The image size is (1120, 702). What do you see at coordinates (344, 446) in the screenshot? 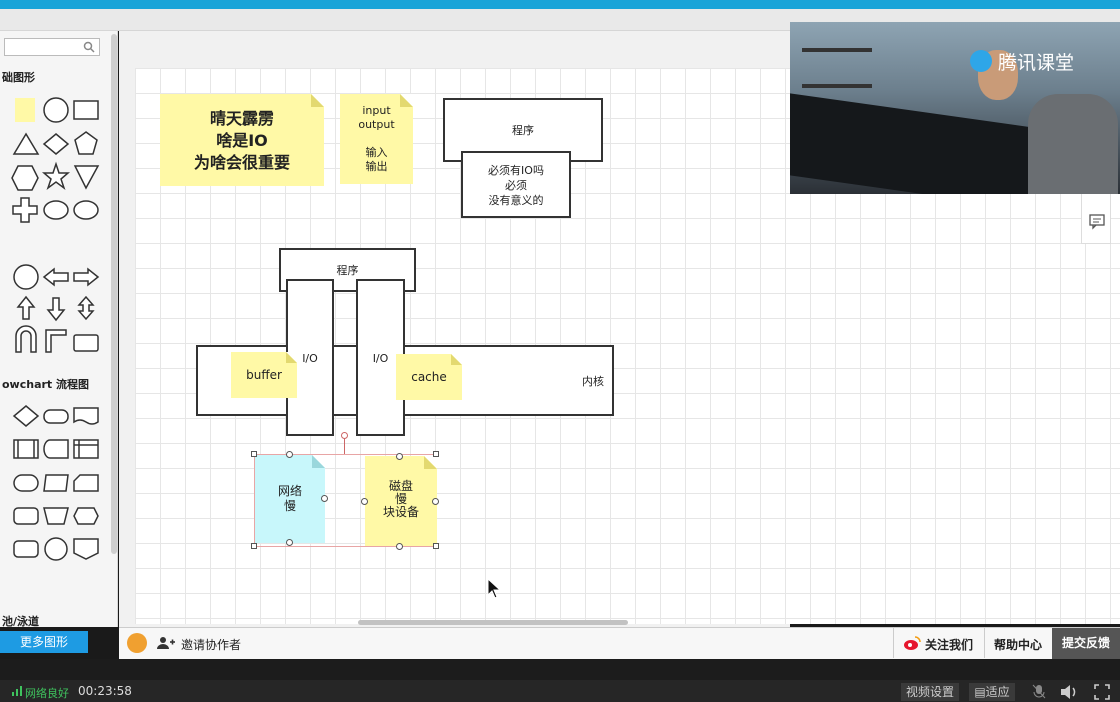
I see `rotate-handle-line` at bounding box center [344, 446].